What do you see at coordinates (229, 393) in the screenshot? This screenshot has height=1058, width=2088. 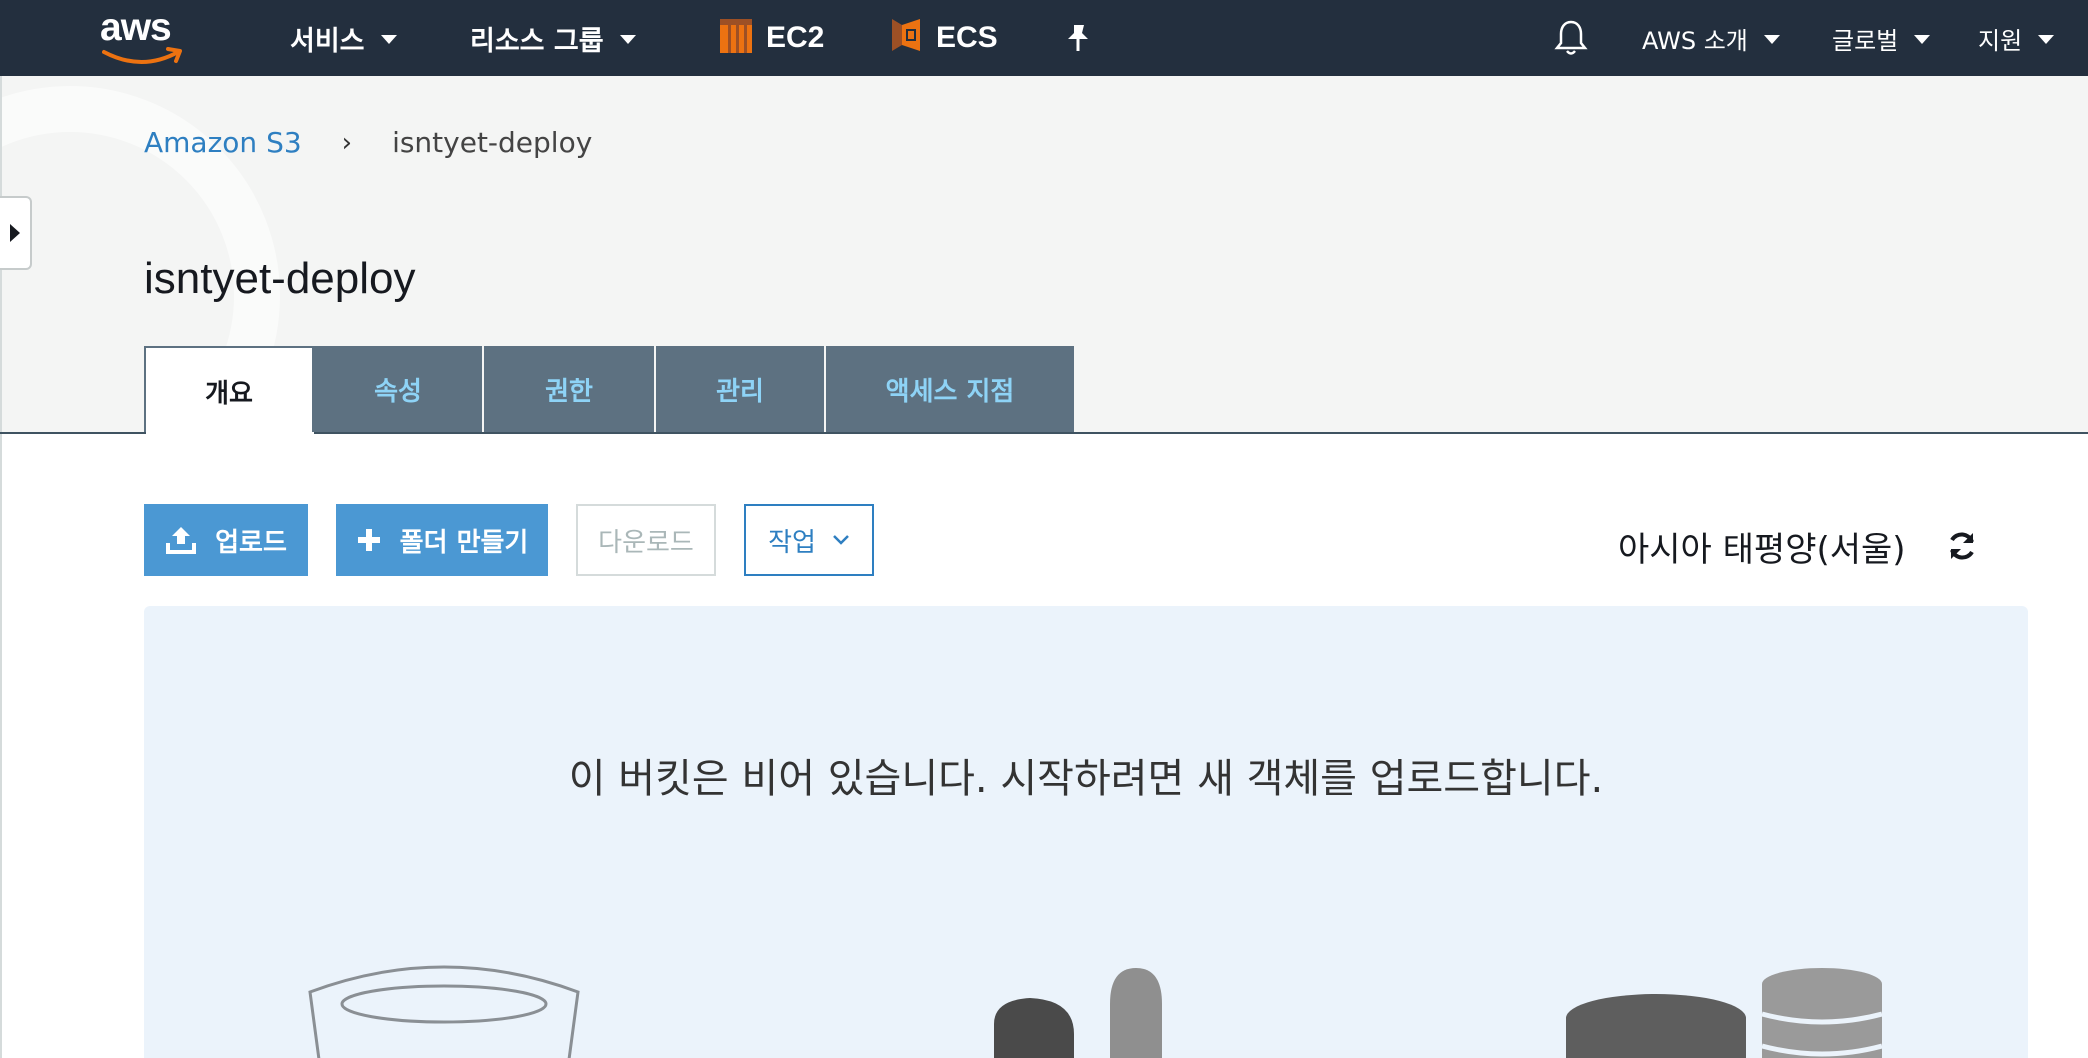 I see `tab-label: 개요` at bounding box center [229, 393].